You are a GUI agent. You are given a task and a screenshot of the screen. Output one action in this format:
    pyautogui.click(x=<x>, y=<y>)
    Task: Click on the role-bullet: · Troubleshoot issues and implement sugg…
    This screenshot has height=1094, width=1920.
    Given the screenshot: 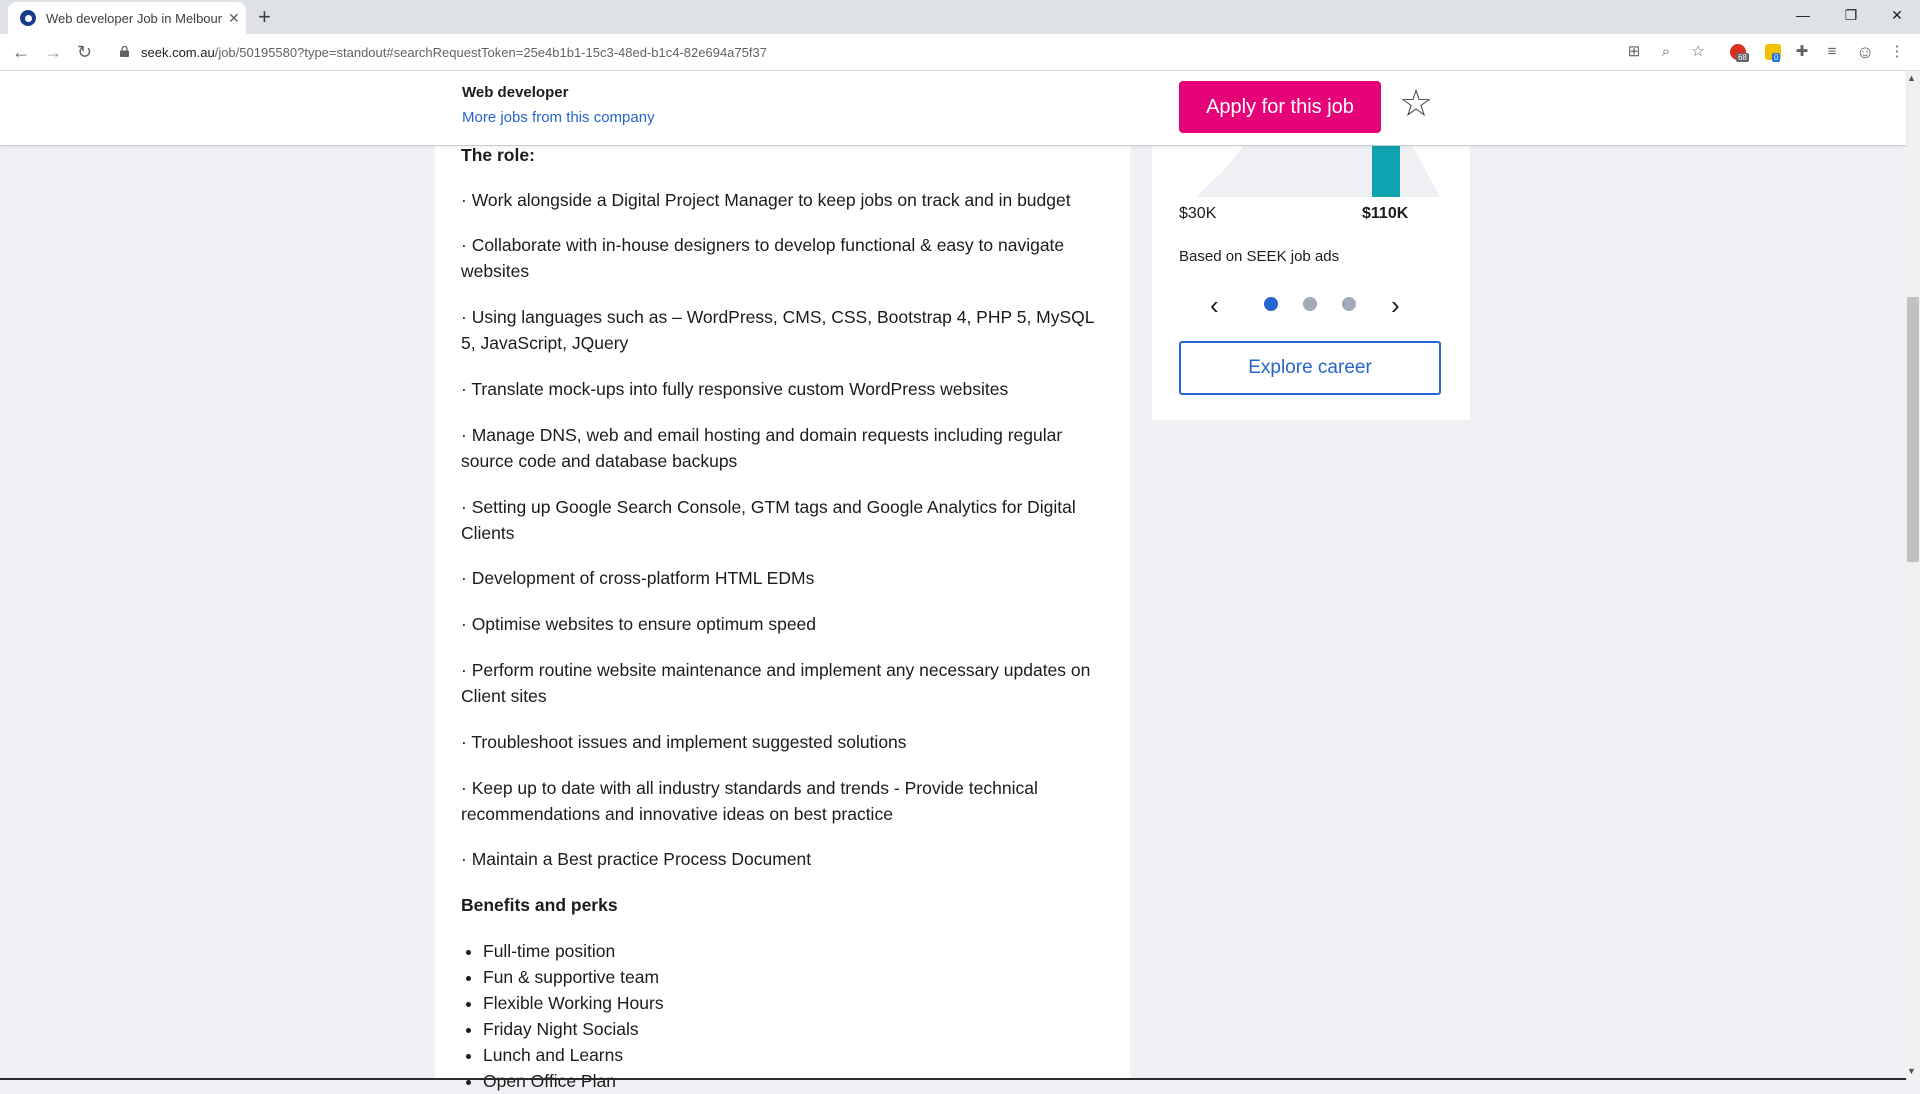 What is the action you would take?
    pyautogui.click(x=684, y=742)
    